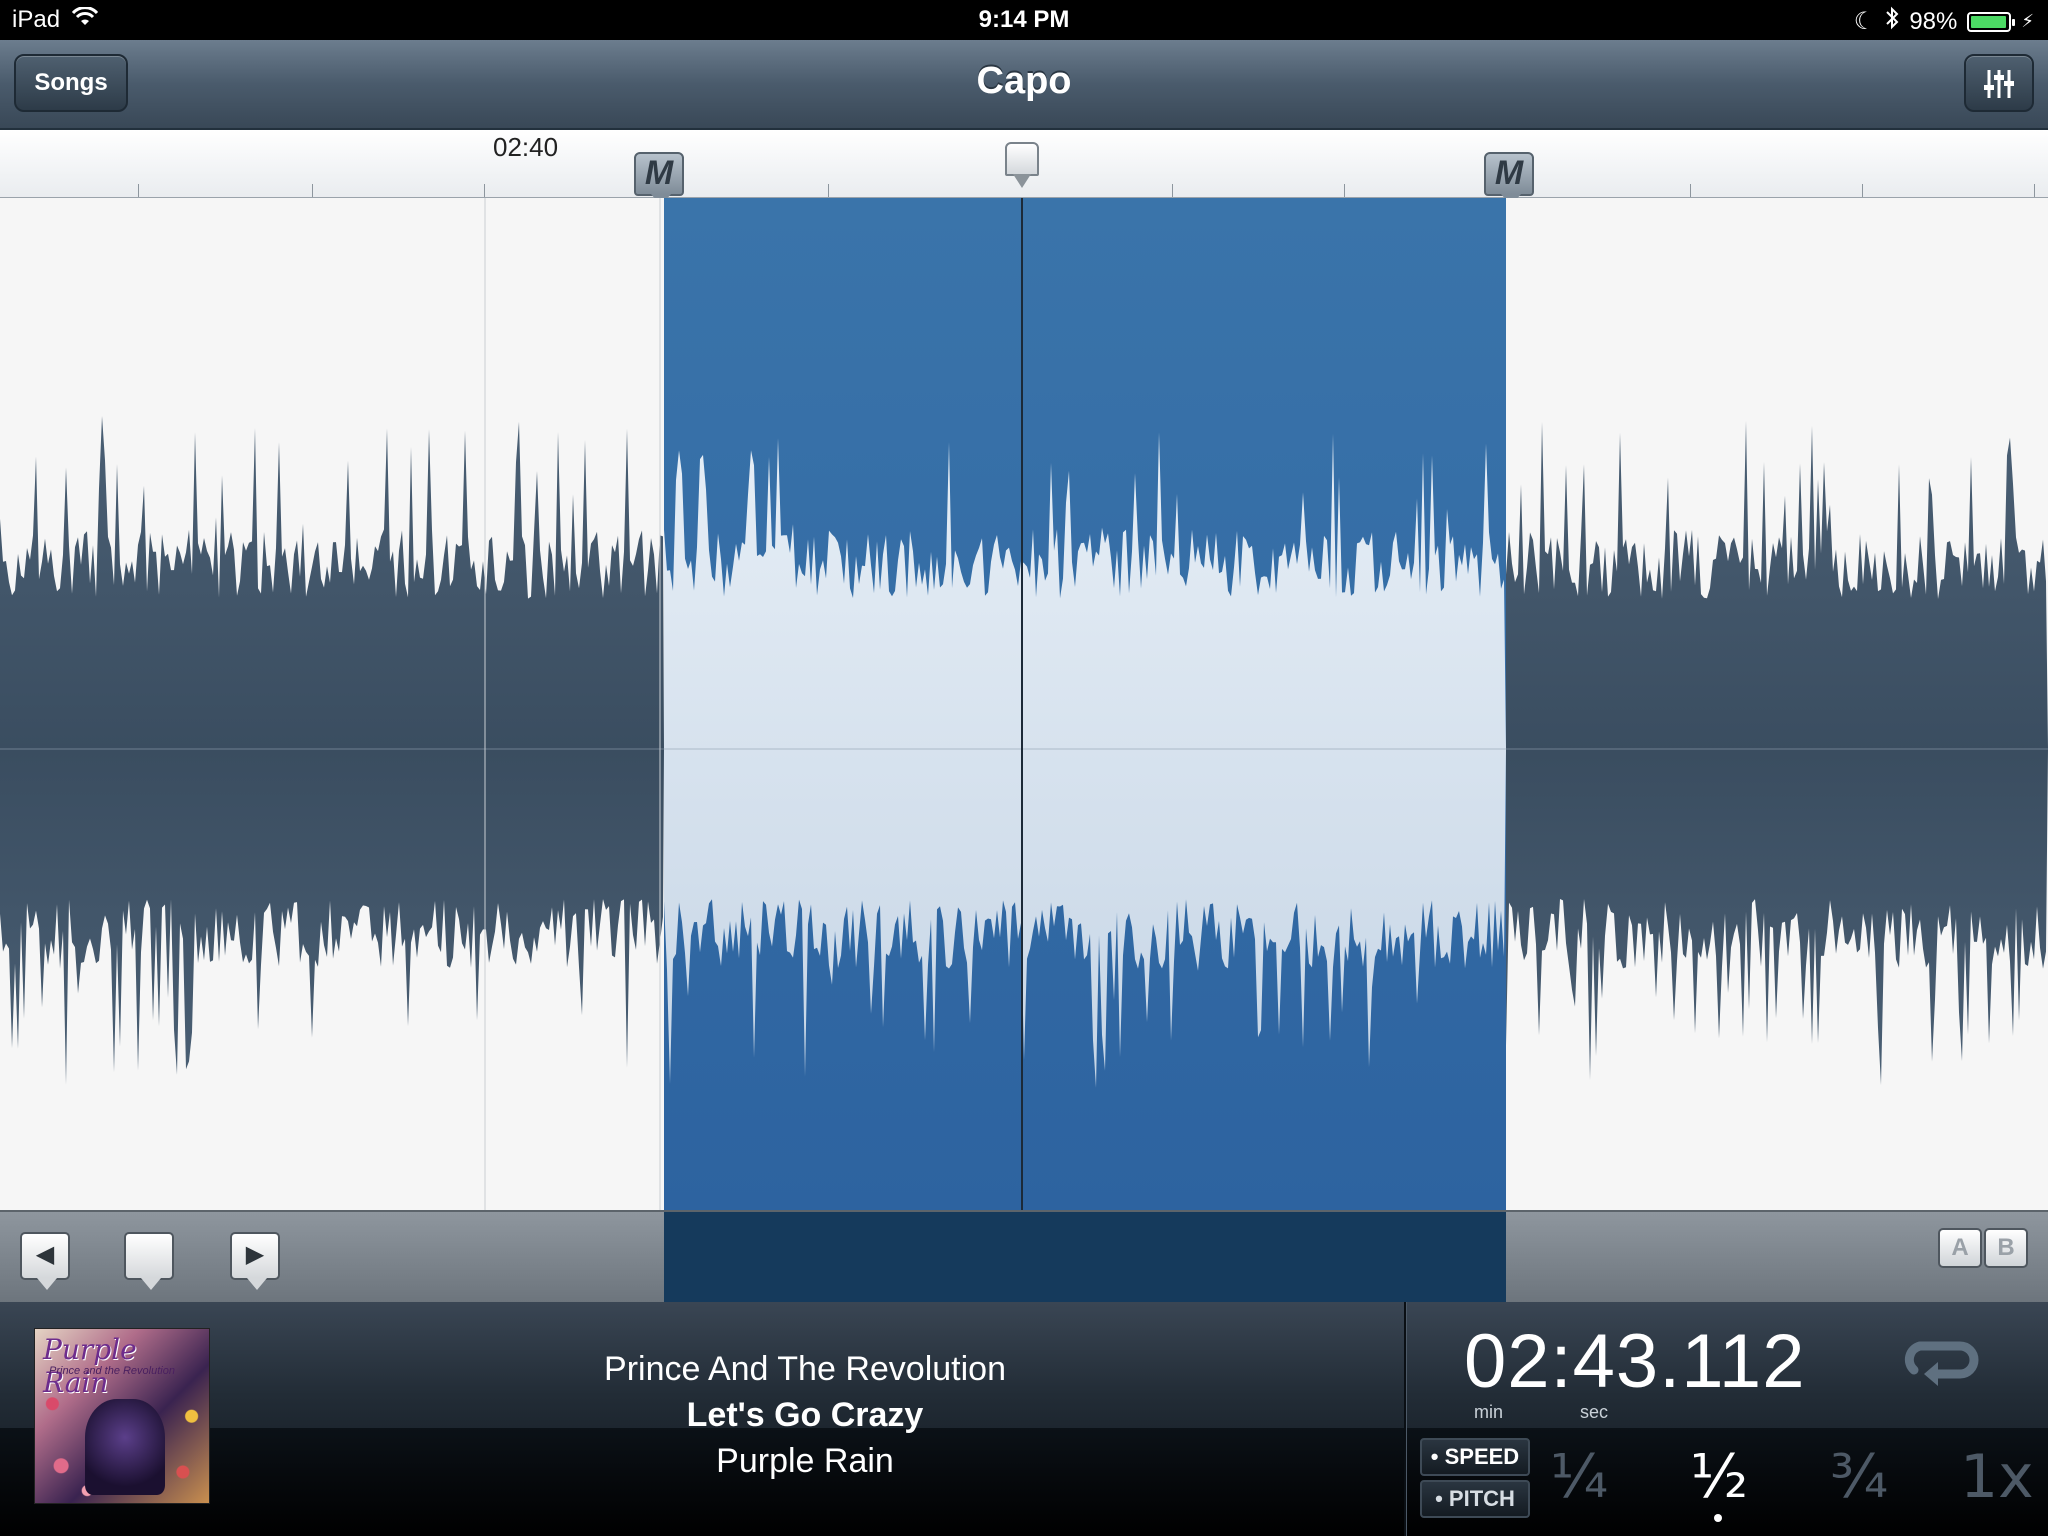 The image size is (2048, 1536). Describe the element at coordinates (805, 1461) in the screenshot. I see `album-name: Purple Rain` at that location.